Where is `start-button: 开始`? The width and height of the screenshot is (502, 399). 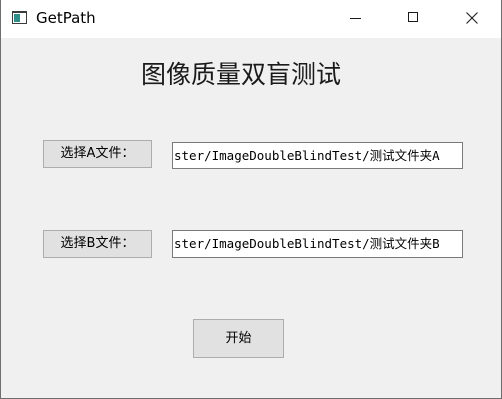
start-button: 开始 is located at coordinates (238, 338).